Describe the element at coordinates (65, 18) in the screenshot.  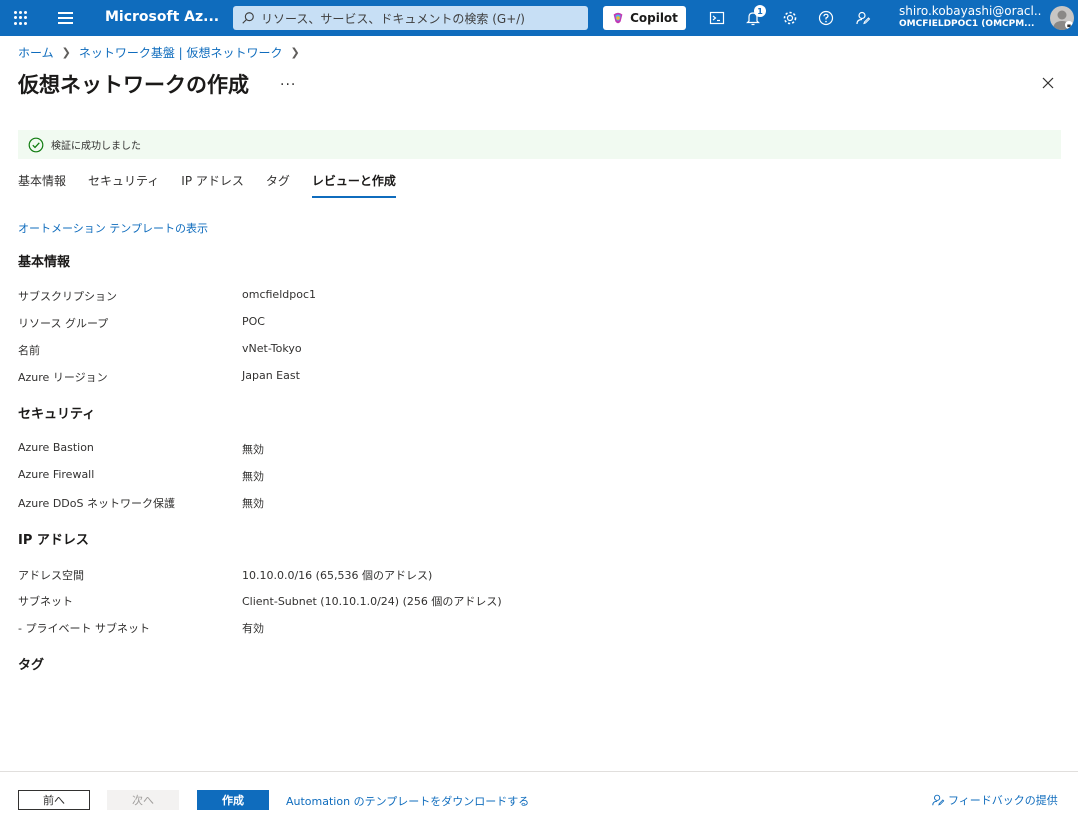
I see `menu-icon` at that location.